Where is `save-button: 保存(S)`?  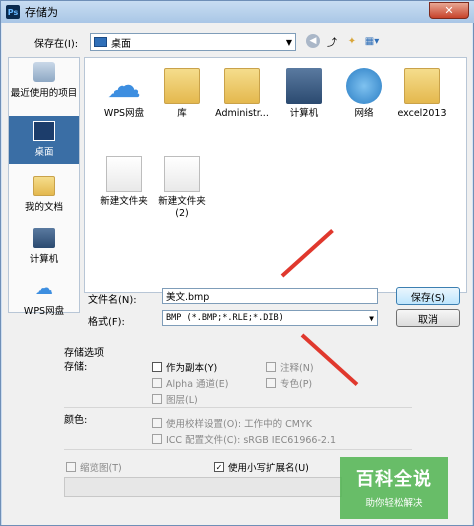
save-button: 保存(S) is located at coordinates (428, 296).